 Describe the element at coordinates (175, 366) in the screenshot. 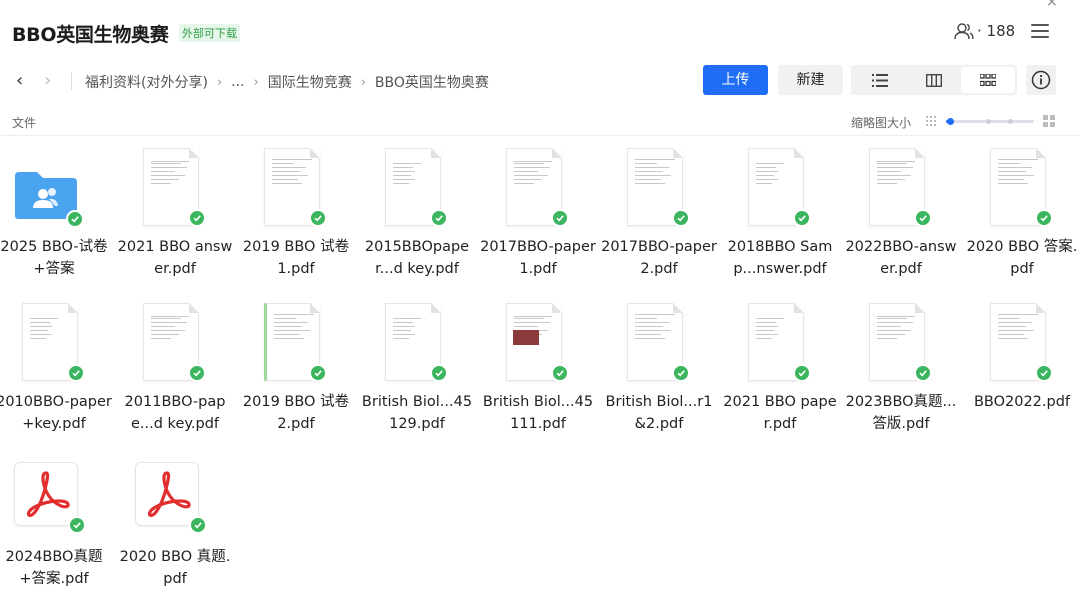

I see `file-item: 2011BBO-pape...d key.pdf` at that location.